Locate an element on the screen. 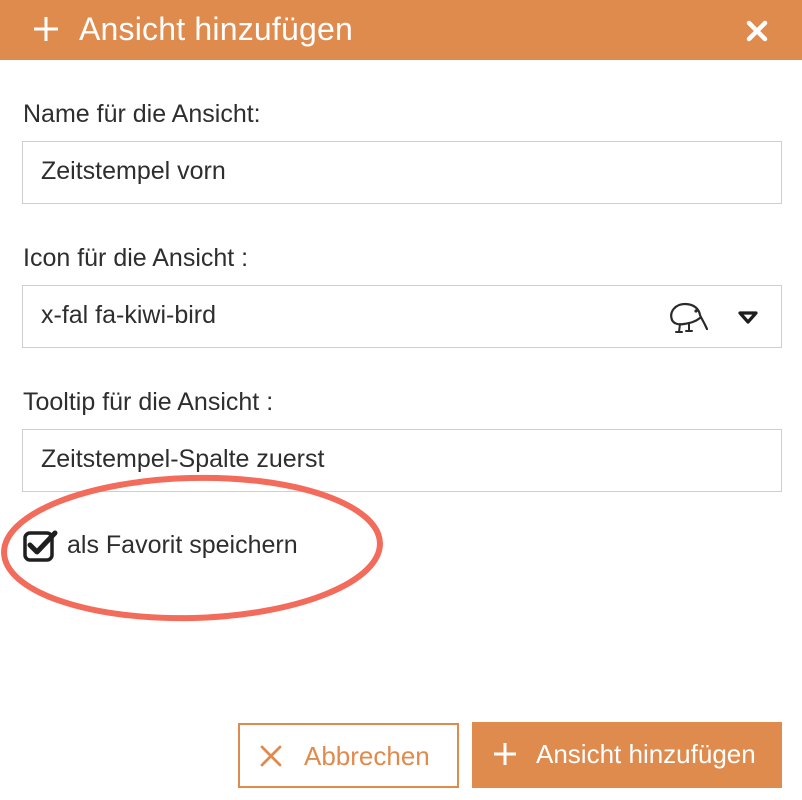 The width and height of the screenshot is (802, 800). name-label: Name für die Ansicht: is located at coordinates (142, 114).